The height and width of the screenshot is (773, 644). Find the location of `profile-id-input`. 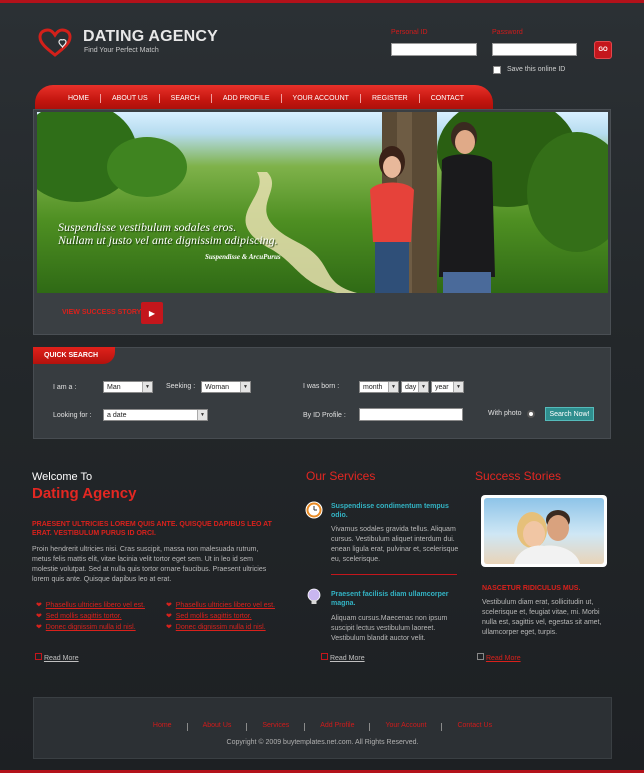

profile-id-input is located at coordinates (411, 414).